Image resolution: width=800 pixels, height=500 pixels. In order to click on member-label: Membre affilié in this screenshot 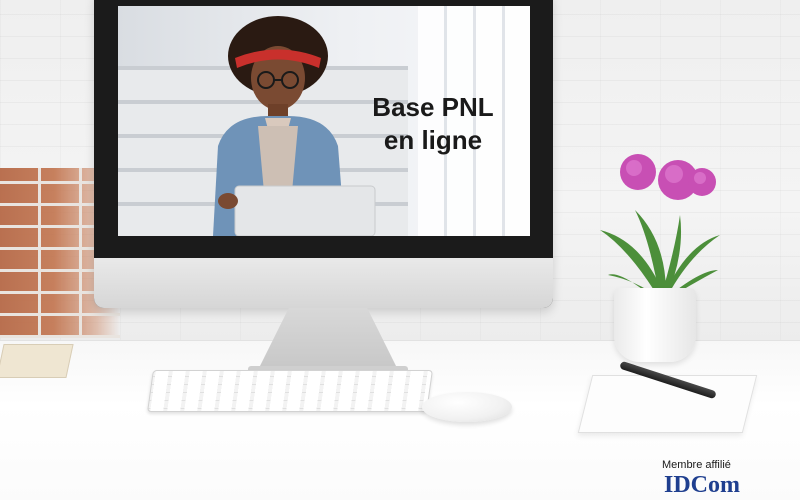, I will do `click(696, 465)`.